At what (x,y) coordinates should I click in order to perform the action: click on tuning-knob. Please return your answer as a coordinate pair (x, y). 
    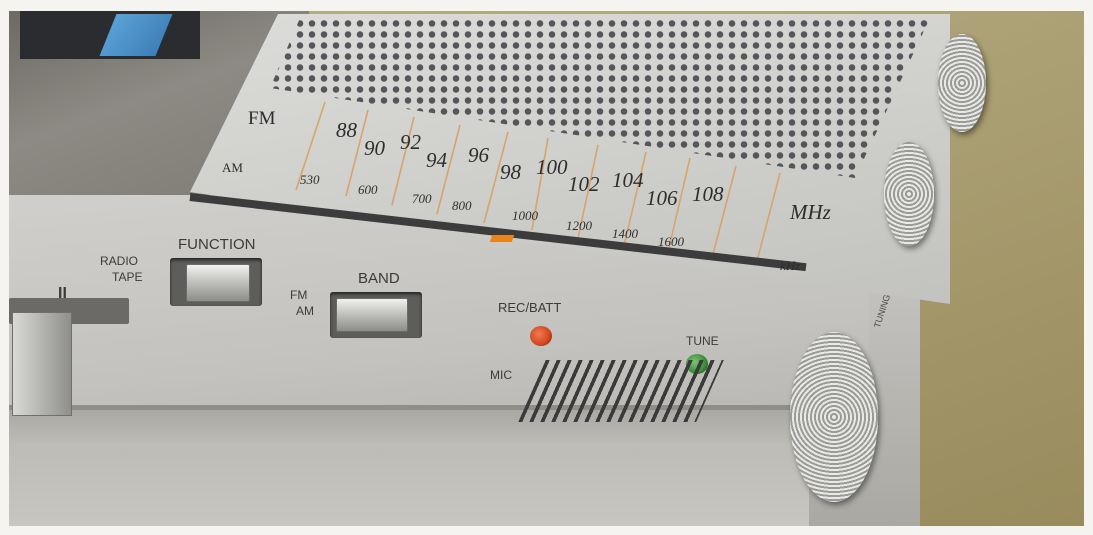
    Looking at the image, I should click on (834, 417).